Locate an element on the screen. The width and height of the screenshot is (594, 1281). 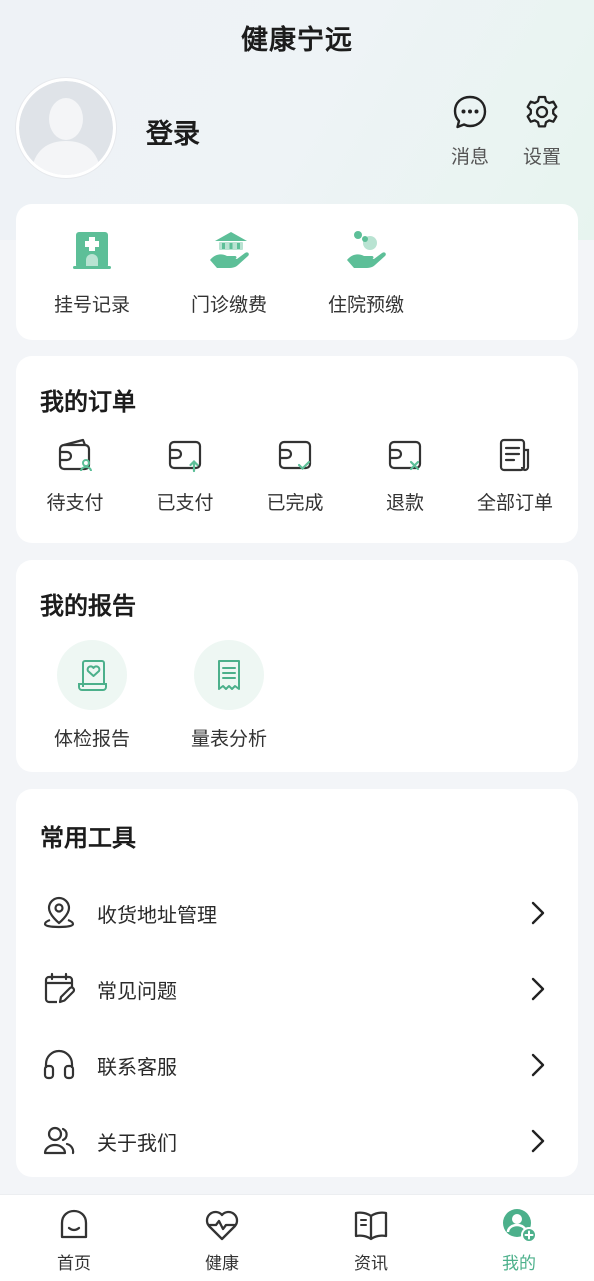
gear-icon is located at coordinates (542, 111).